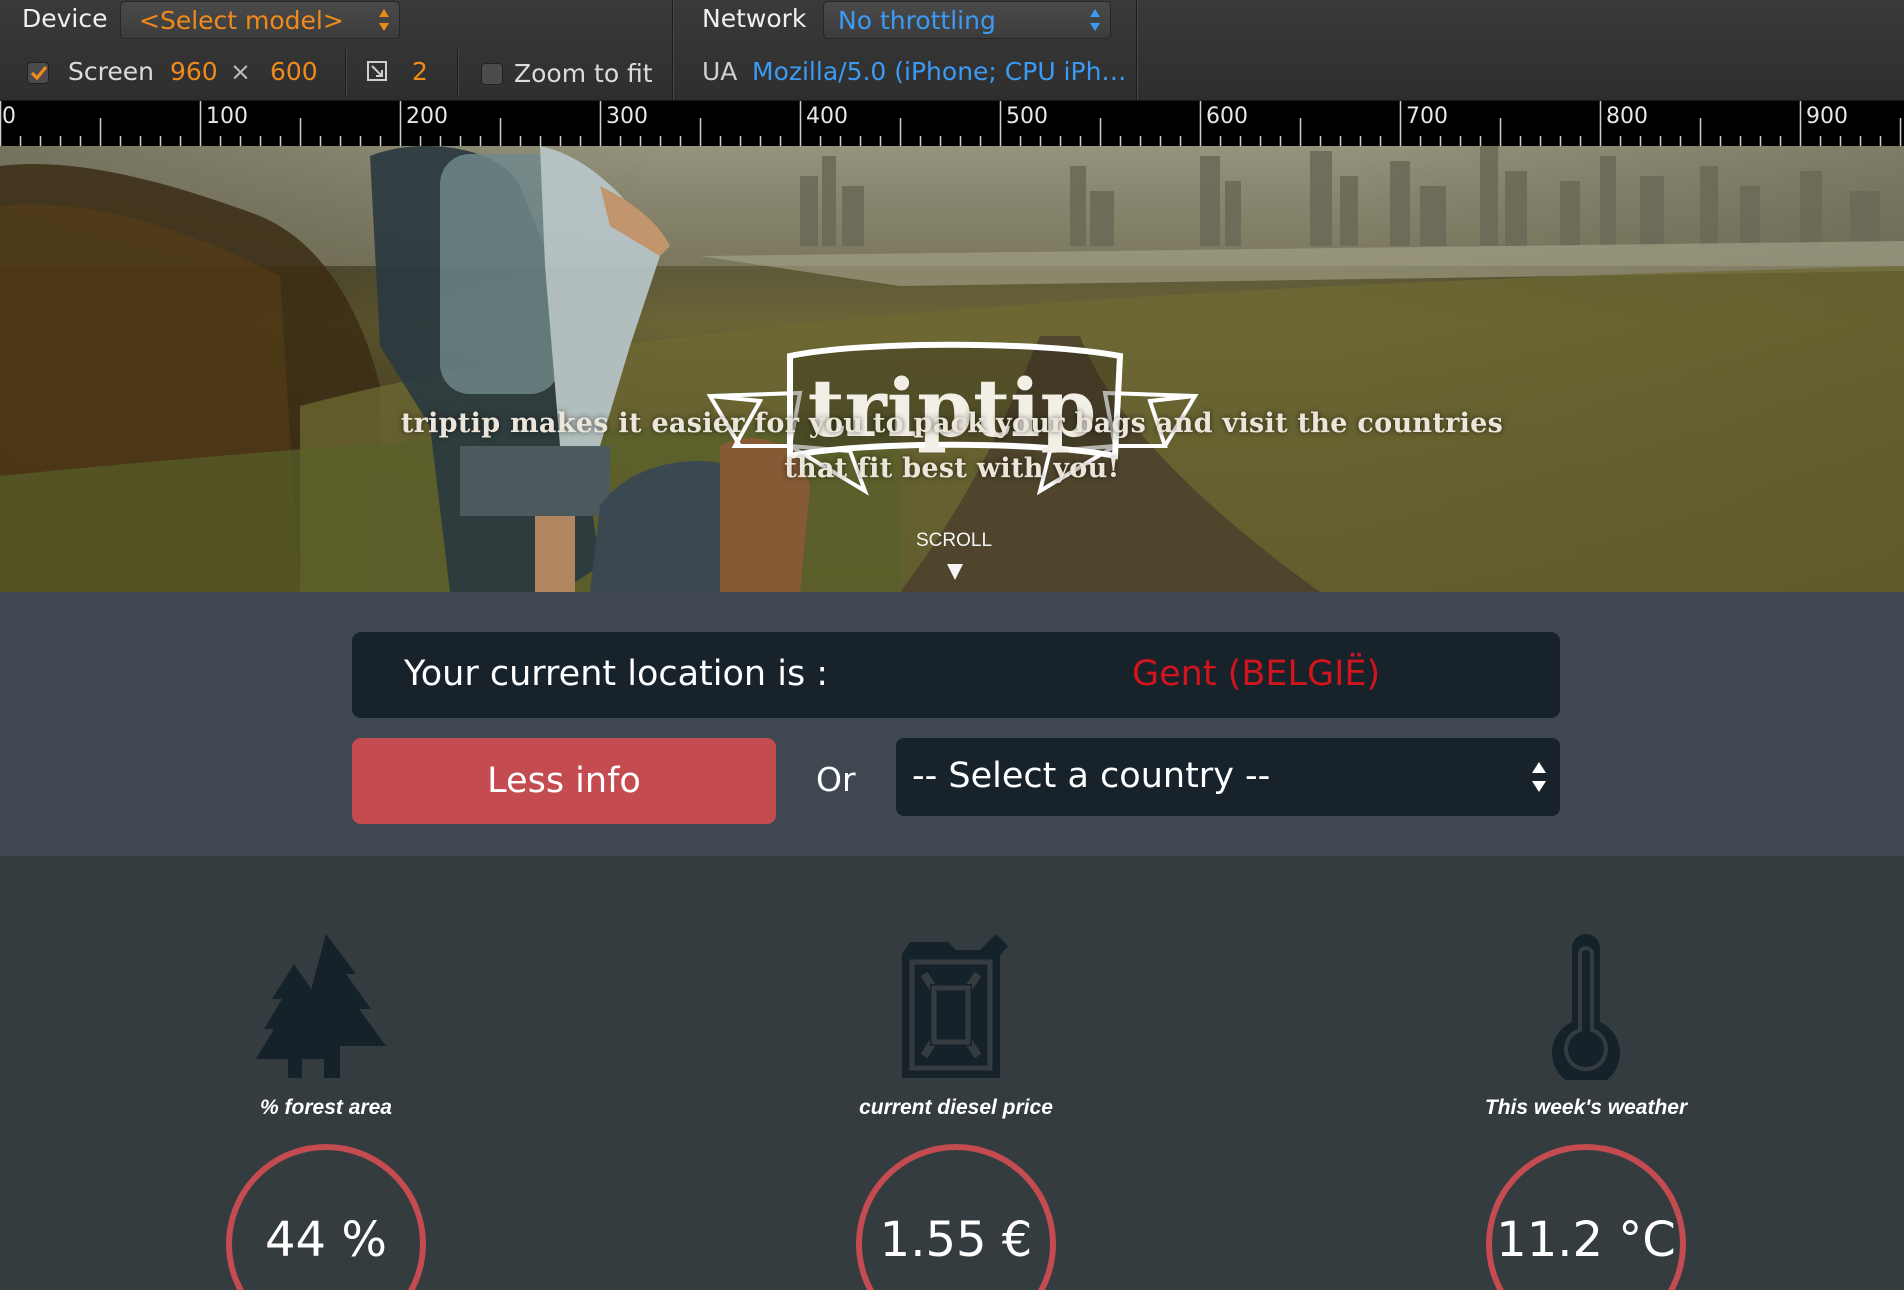 The image size is (1904, 1290). Describe the element at coordinates (326, 1240) in the screenshot. I see `stat-value: 44 %` at that location.